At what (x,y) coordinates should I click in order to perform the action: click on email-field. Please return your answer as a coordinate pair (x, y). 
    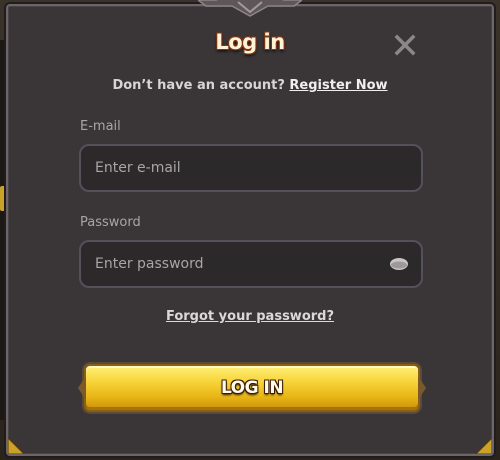
    Looking at the image, I should click on (251, 168).